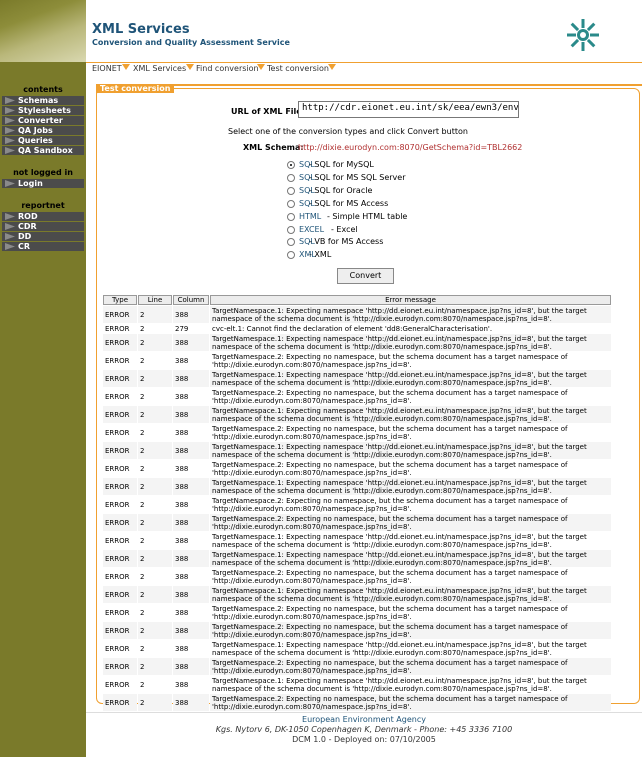 The image size is (642, 757). I want to click on breadcrumb-xml-services: XML Services, so click(159, 68).